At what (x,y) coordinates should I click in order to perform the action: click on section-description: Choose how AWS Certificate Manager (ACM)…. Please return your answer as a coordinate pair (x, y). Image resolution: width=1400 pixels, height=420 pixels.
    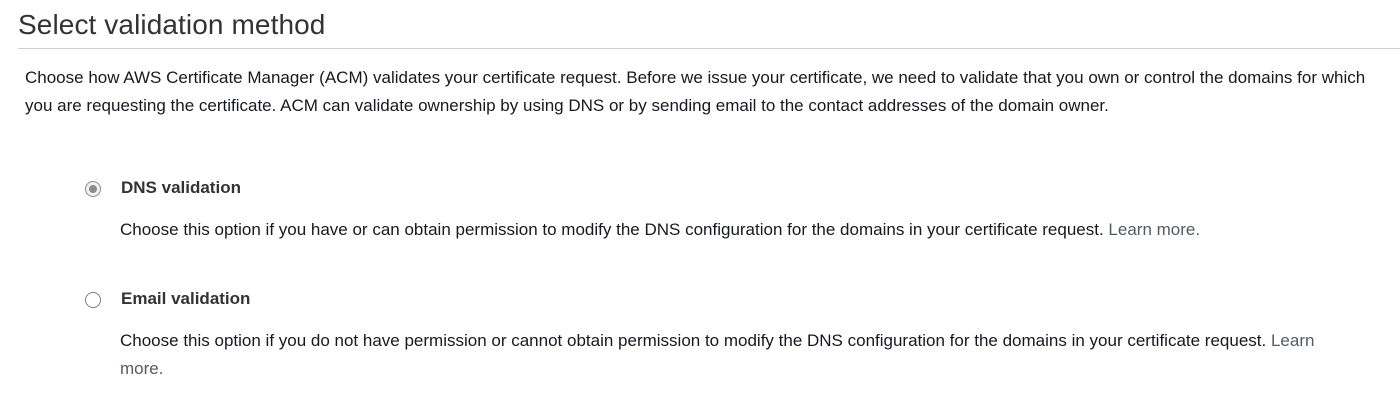
    Looking at the image, I should click on (695, 91).